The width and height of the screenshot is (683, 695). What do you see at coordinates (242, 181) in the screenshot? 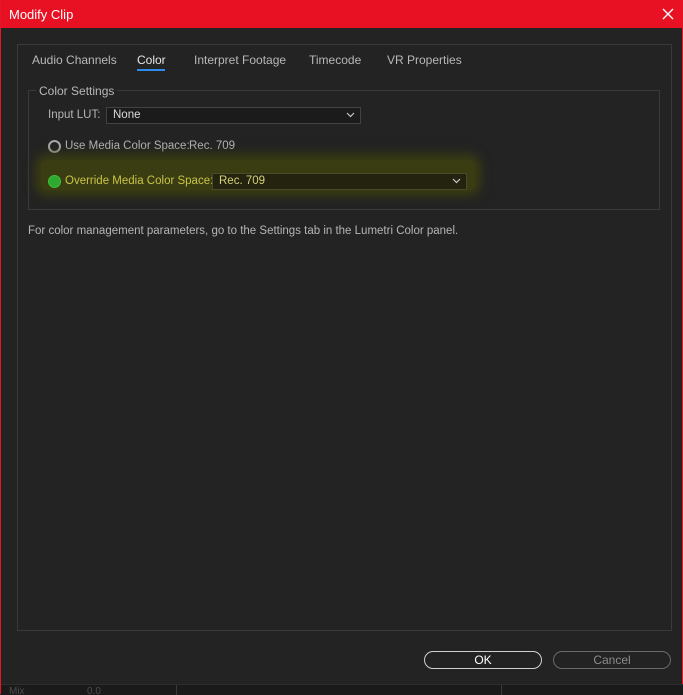
I see `override-media-color-space-value: Rec. 709` at bounding box center [242, 181].